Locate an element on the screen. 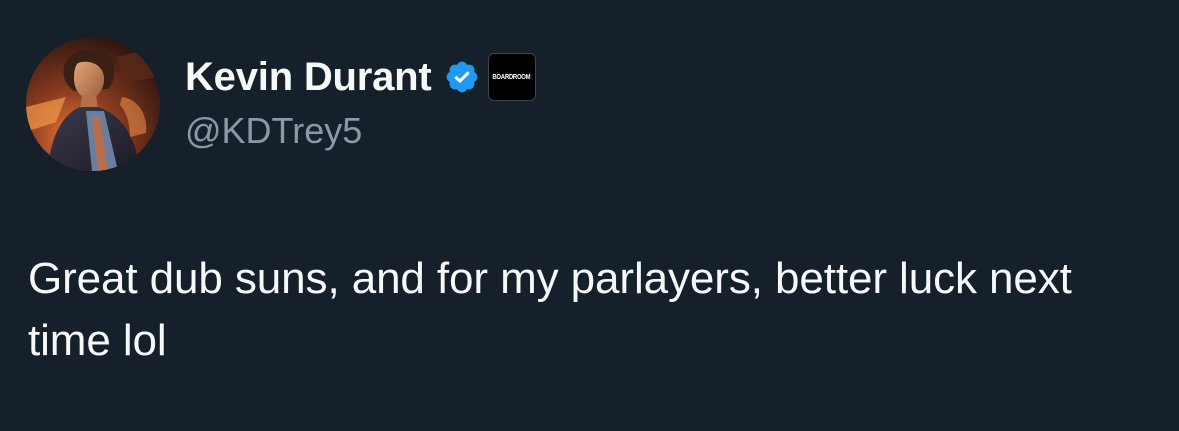 This screenshot has width=1179, height=431. author-name-row: Kevin Durant BOARDROOM is located at coordinates (360, 77).